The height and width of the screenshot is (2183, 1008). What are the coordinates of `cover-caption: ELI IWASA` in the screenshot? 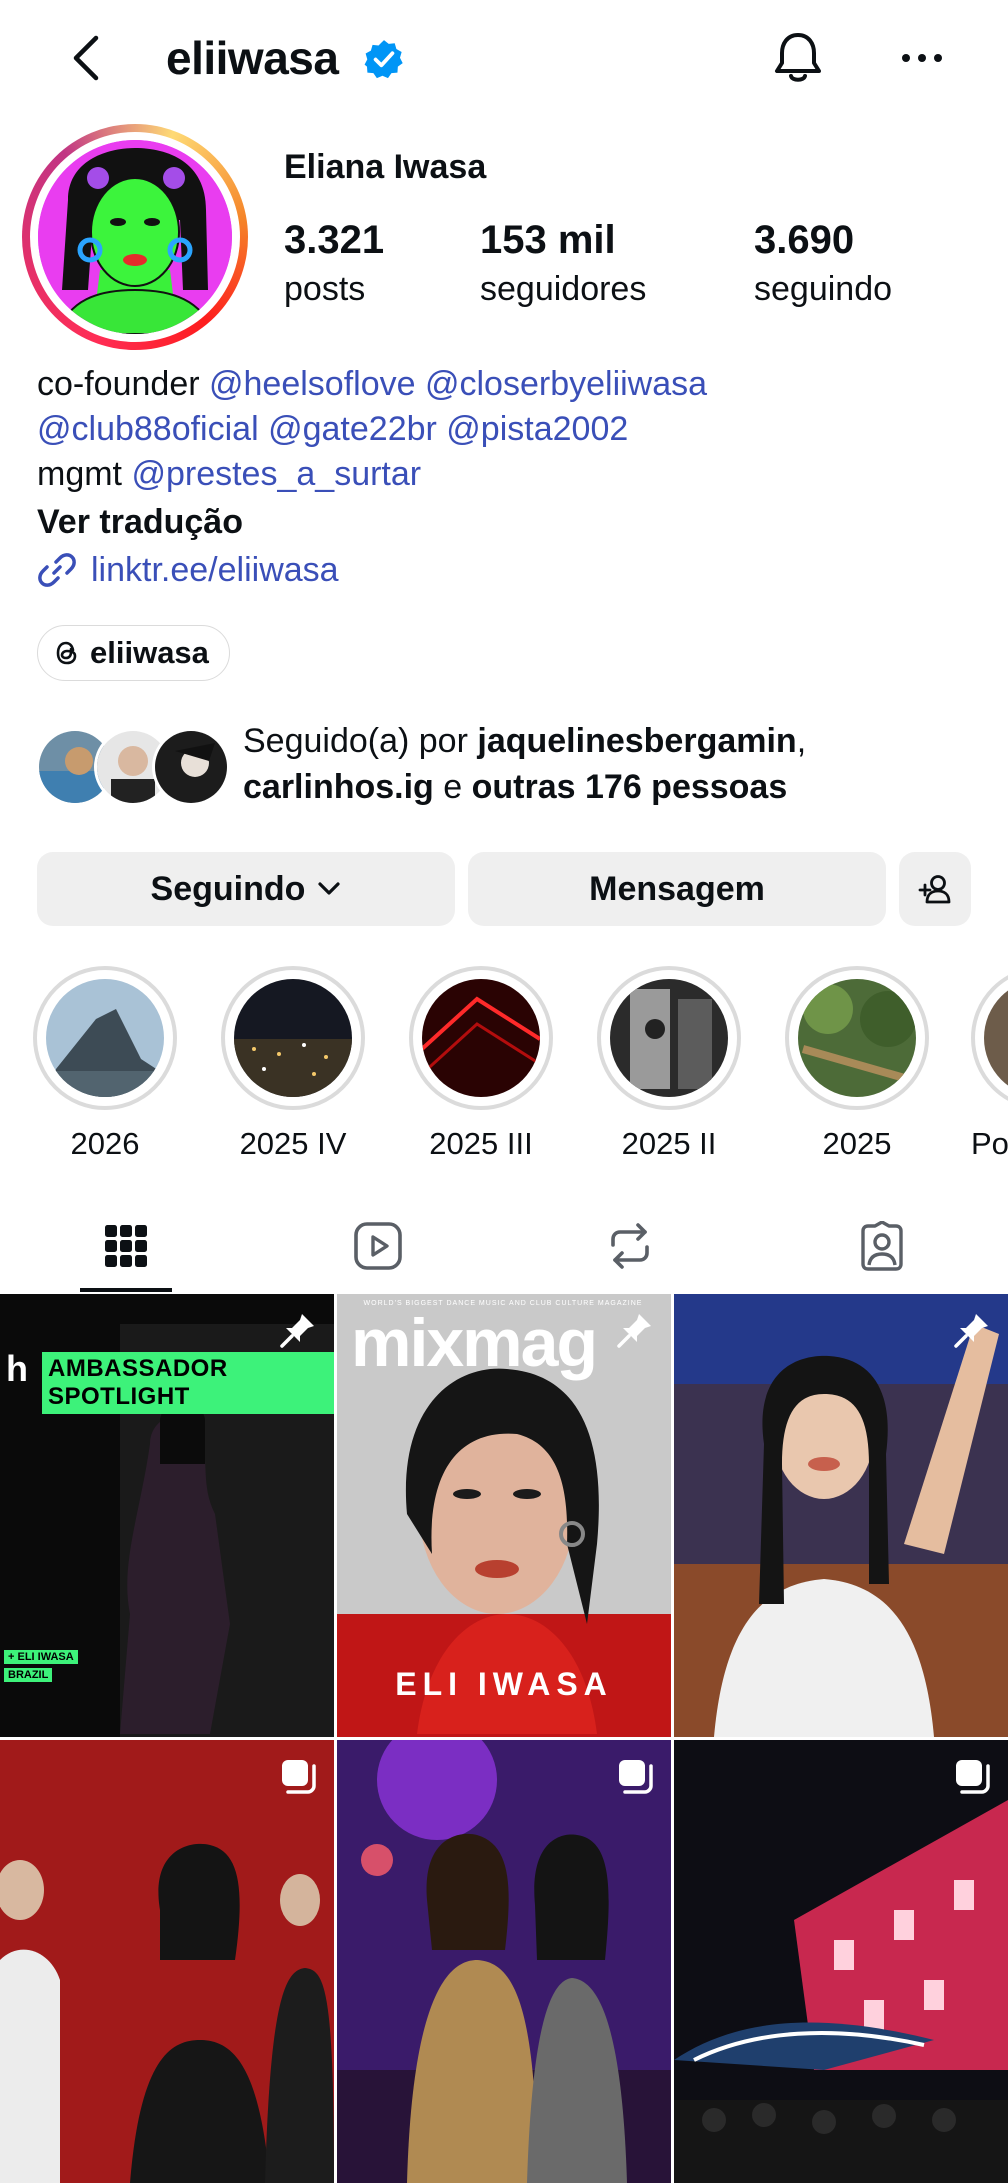 It's located at (504, 1684).